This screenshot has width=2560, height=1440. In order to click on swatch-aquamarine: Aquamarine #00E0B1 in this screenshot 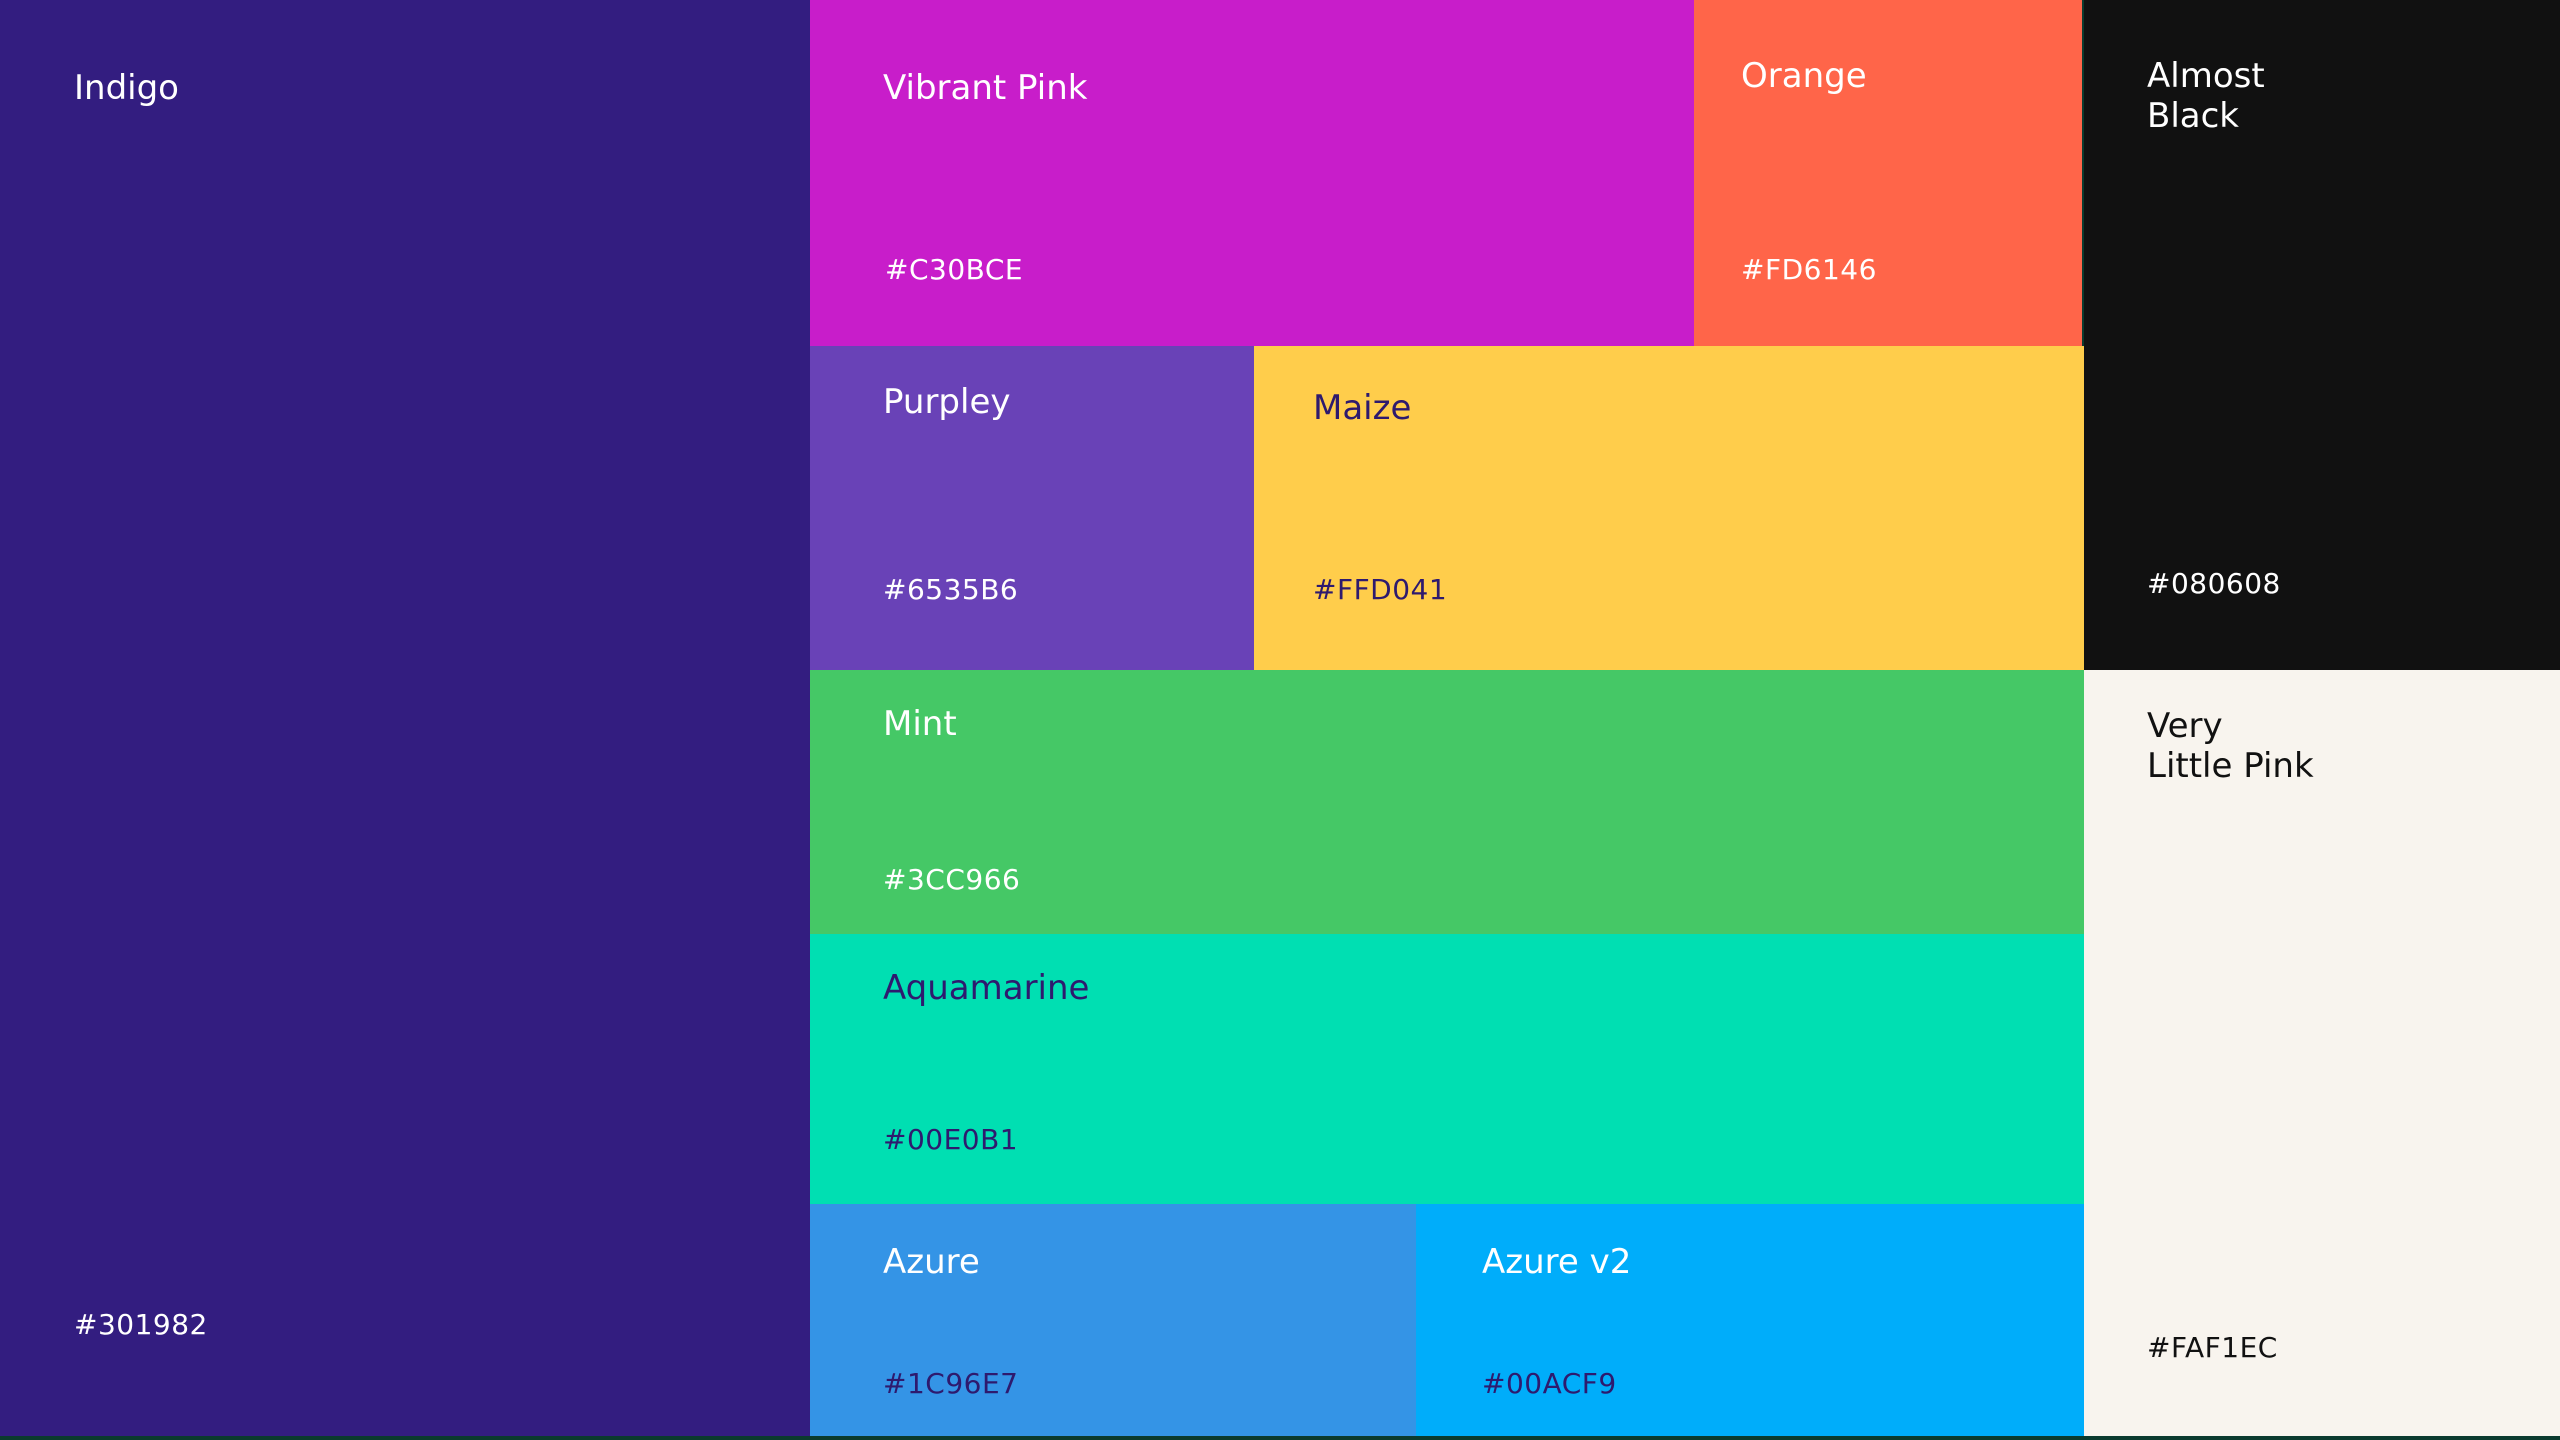, I will do `click(1447, 1069)`.